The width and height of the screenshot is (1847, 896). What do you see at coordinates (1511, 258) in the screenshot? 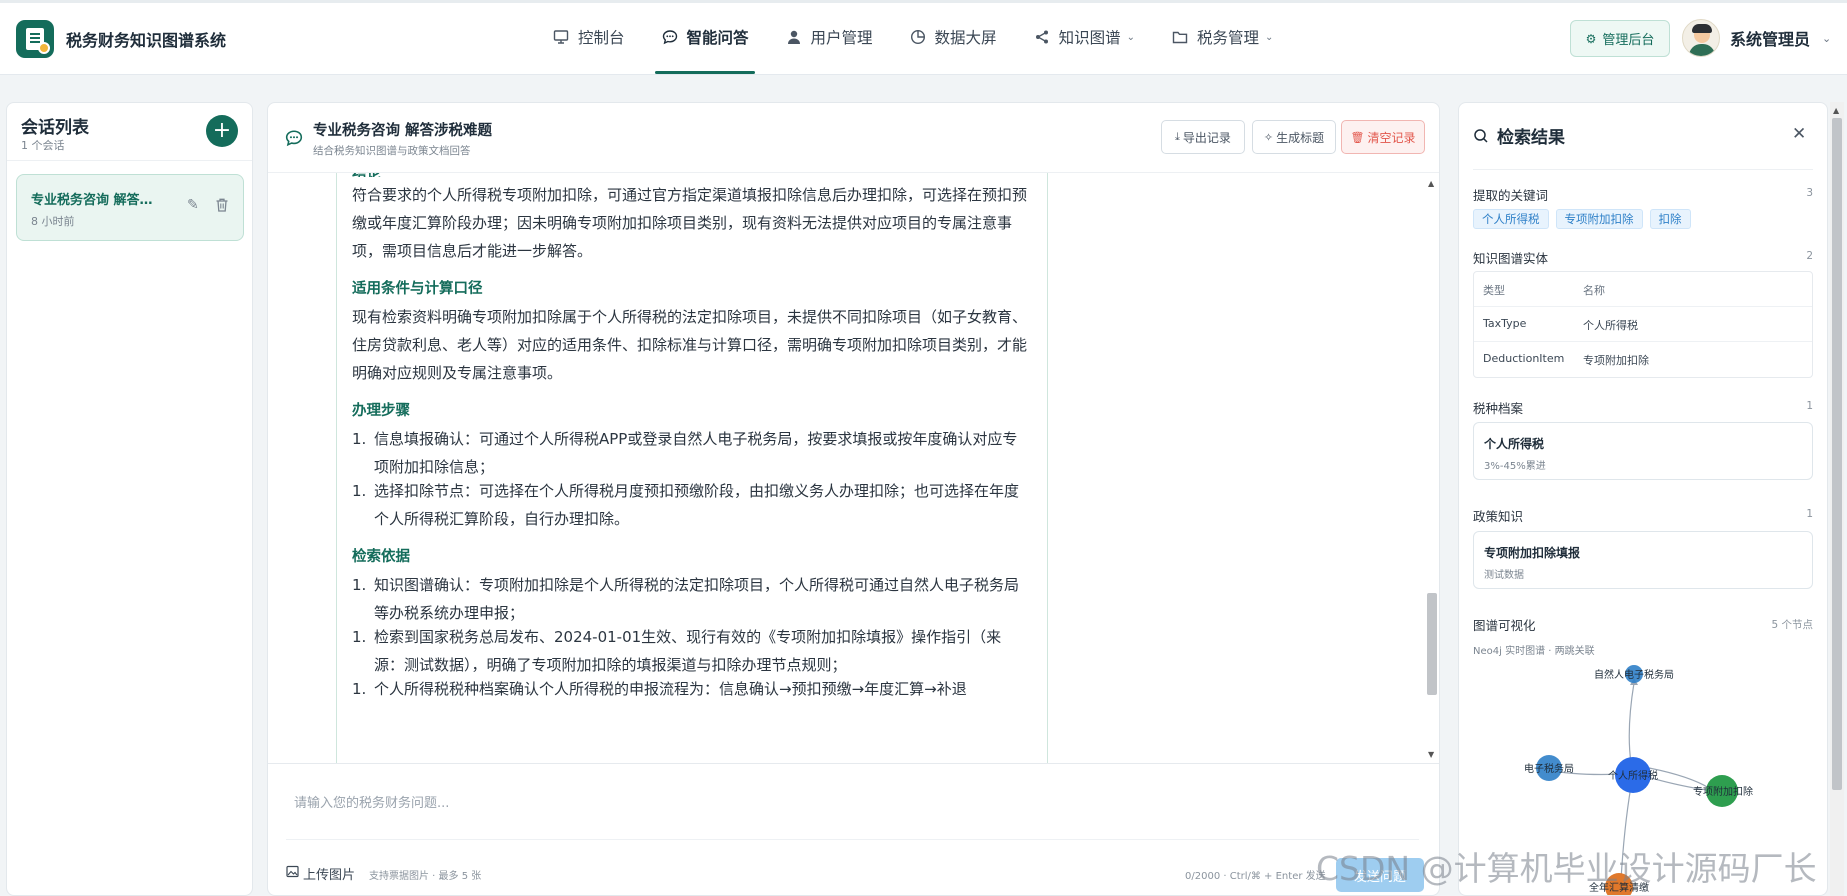
I see `entities-label: 知识图谱实体` at bounding box center [1511, 258].